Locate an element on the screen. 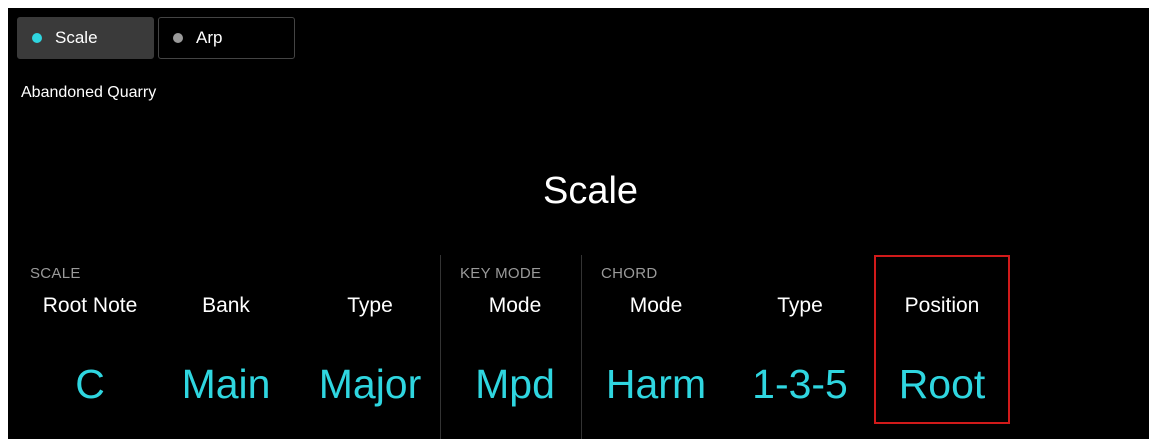  param-value: Main is located at coordinates (226, 384).